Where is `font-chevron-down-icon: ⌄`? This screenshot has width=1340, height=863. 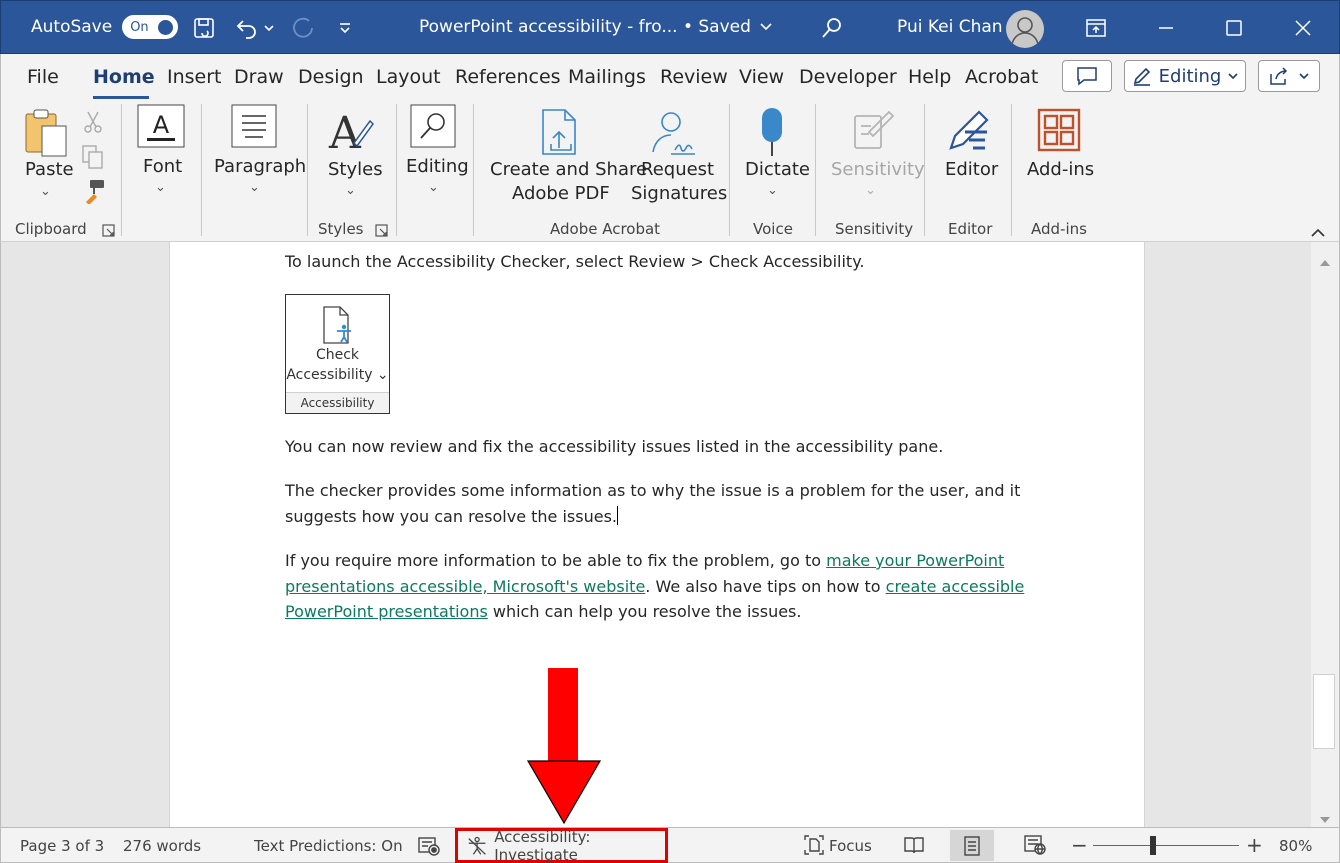
font-chevron-down-icon: ⌄ is located at coordinates (160, 187).